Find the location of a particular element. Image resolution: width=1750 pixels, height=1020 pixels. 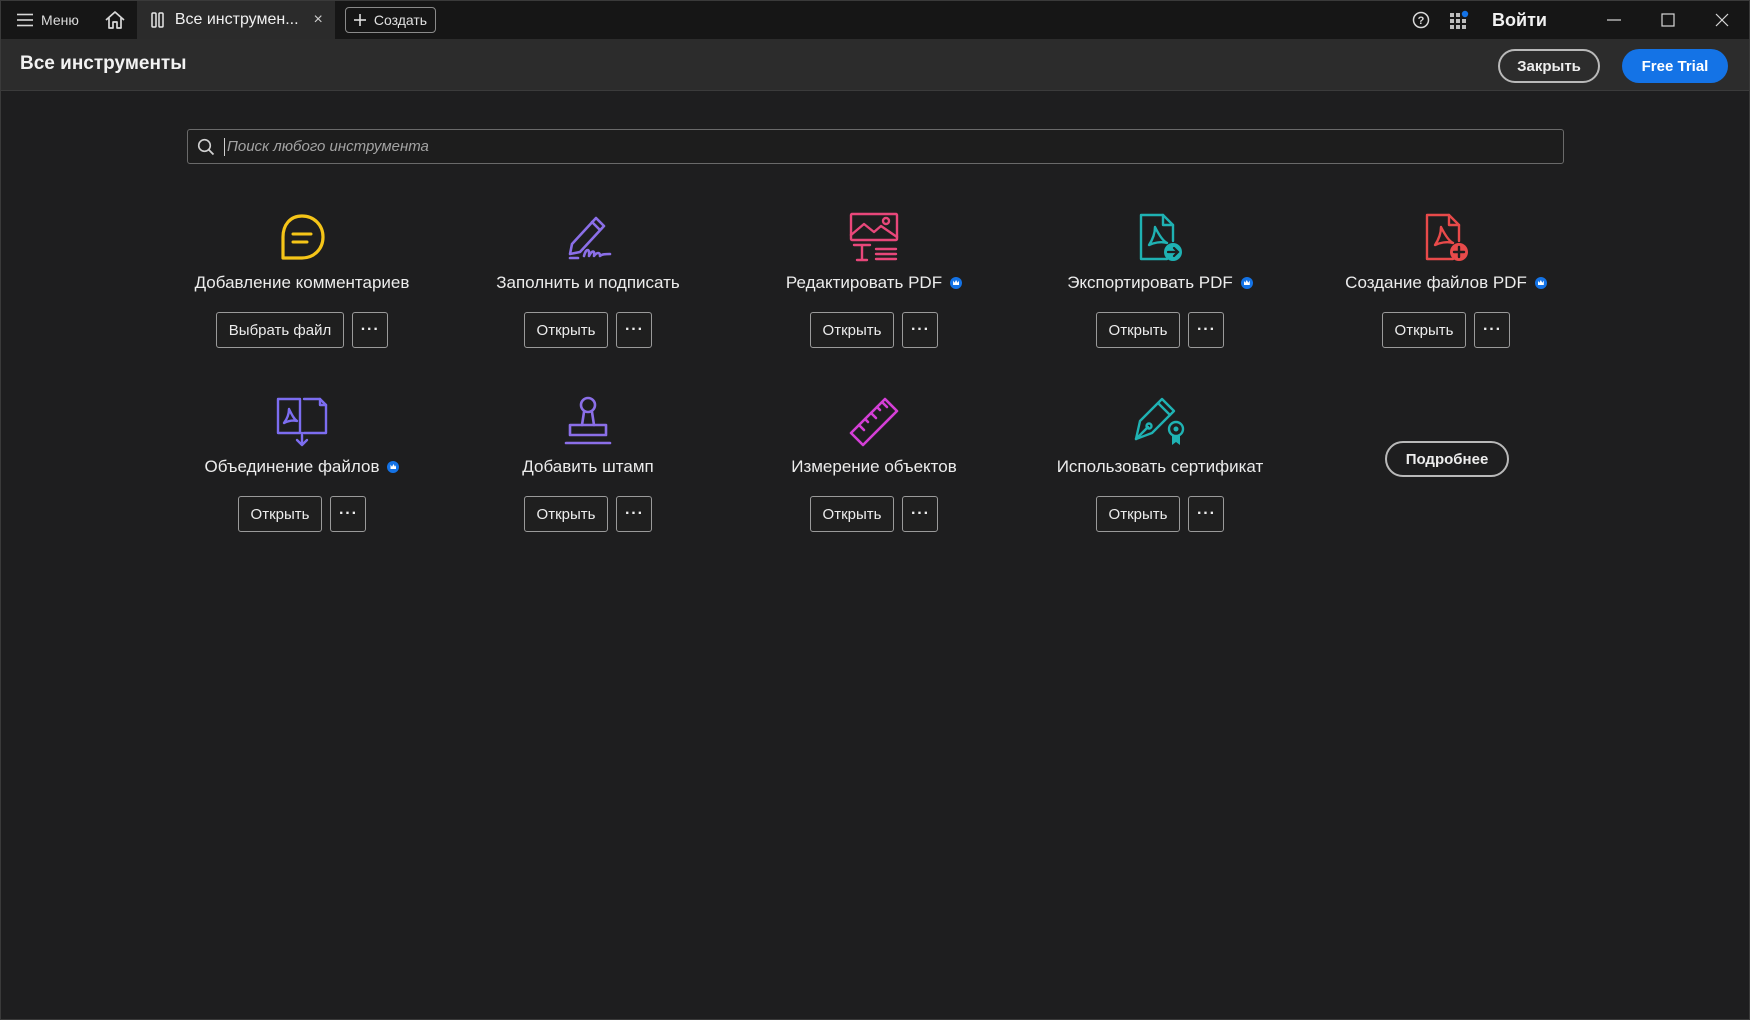

tool-name: Заполнить и подписать is located at coordinates (588, 282).